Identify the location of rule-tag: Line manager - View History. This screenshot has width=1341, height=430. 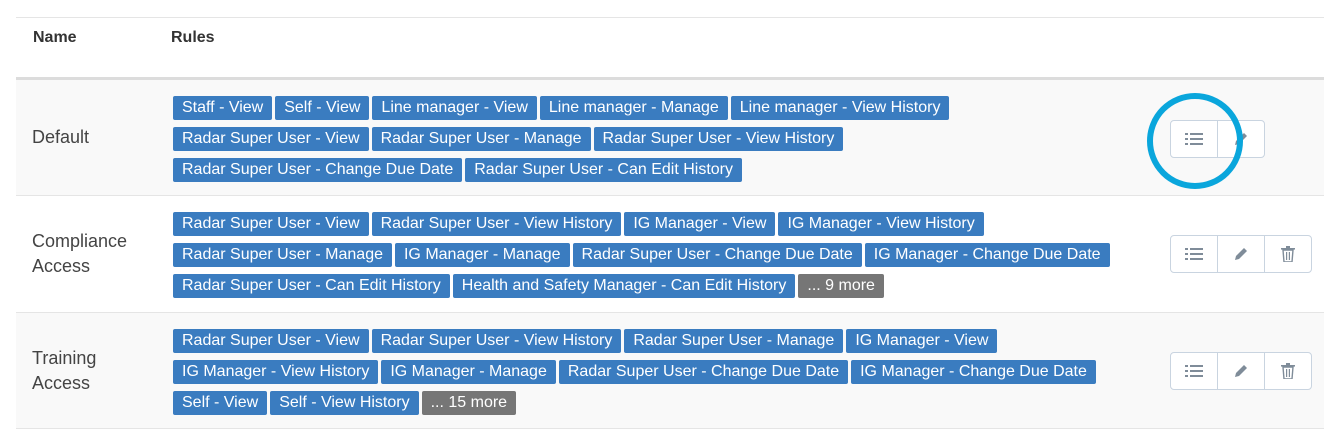
(840, 108).